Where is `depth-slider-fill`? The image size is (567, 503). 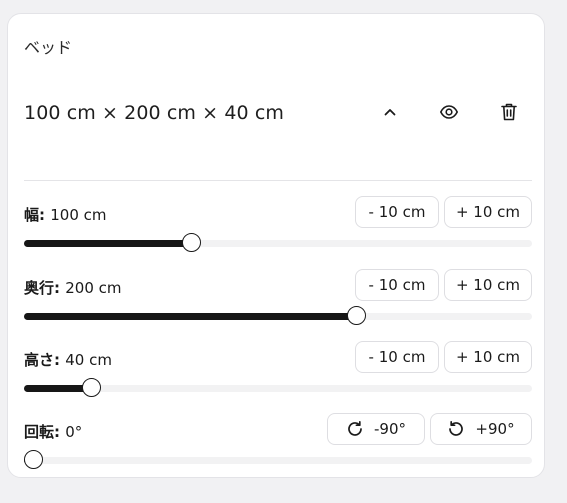
depth-slider-fill is located at coordinates (190, 316).